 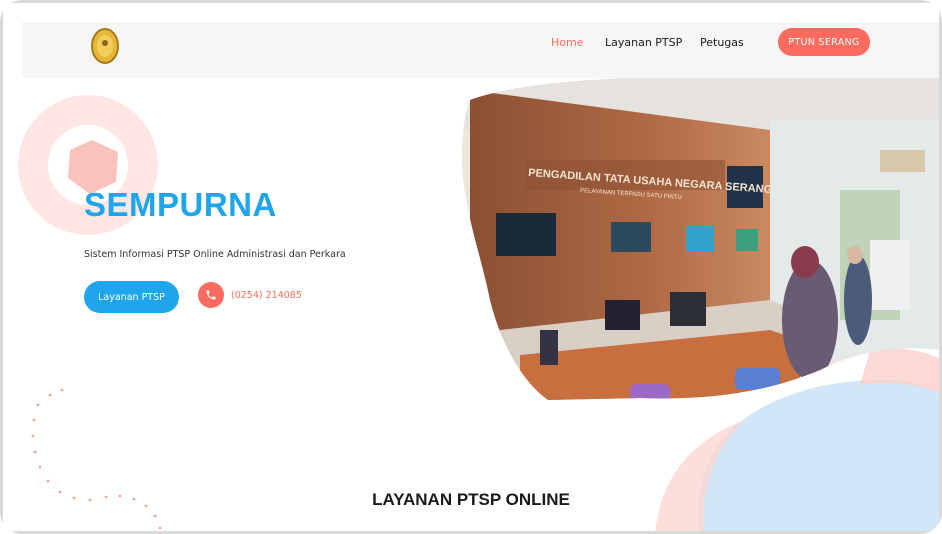 What do you see at coordinates (567, 42) in the screenshot?
I see `nav-home: Home` at bounding box center [567, 42].